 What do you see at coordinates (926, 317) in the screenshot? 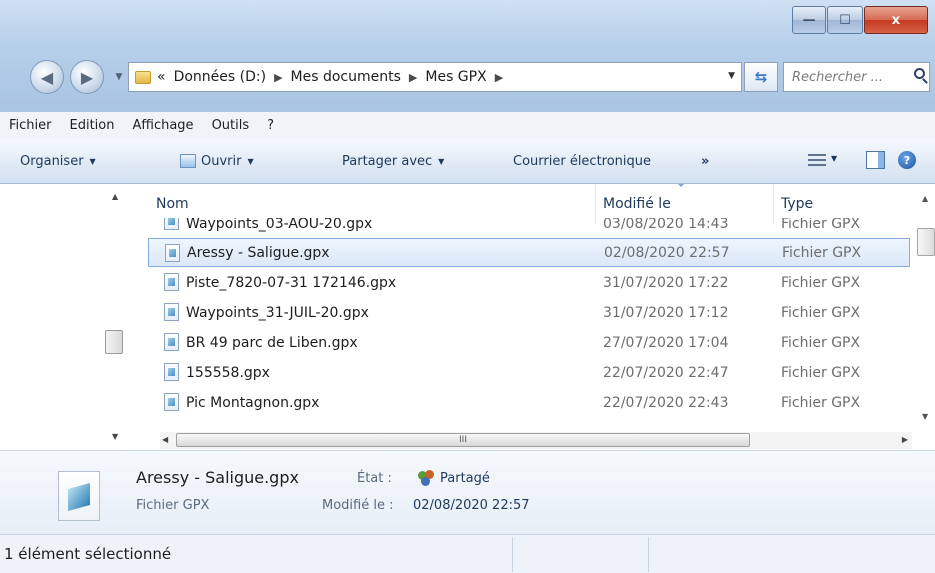
I see `file-list-vertical-scrollbar: ▲ ▼` at bounding box center [926, 317].